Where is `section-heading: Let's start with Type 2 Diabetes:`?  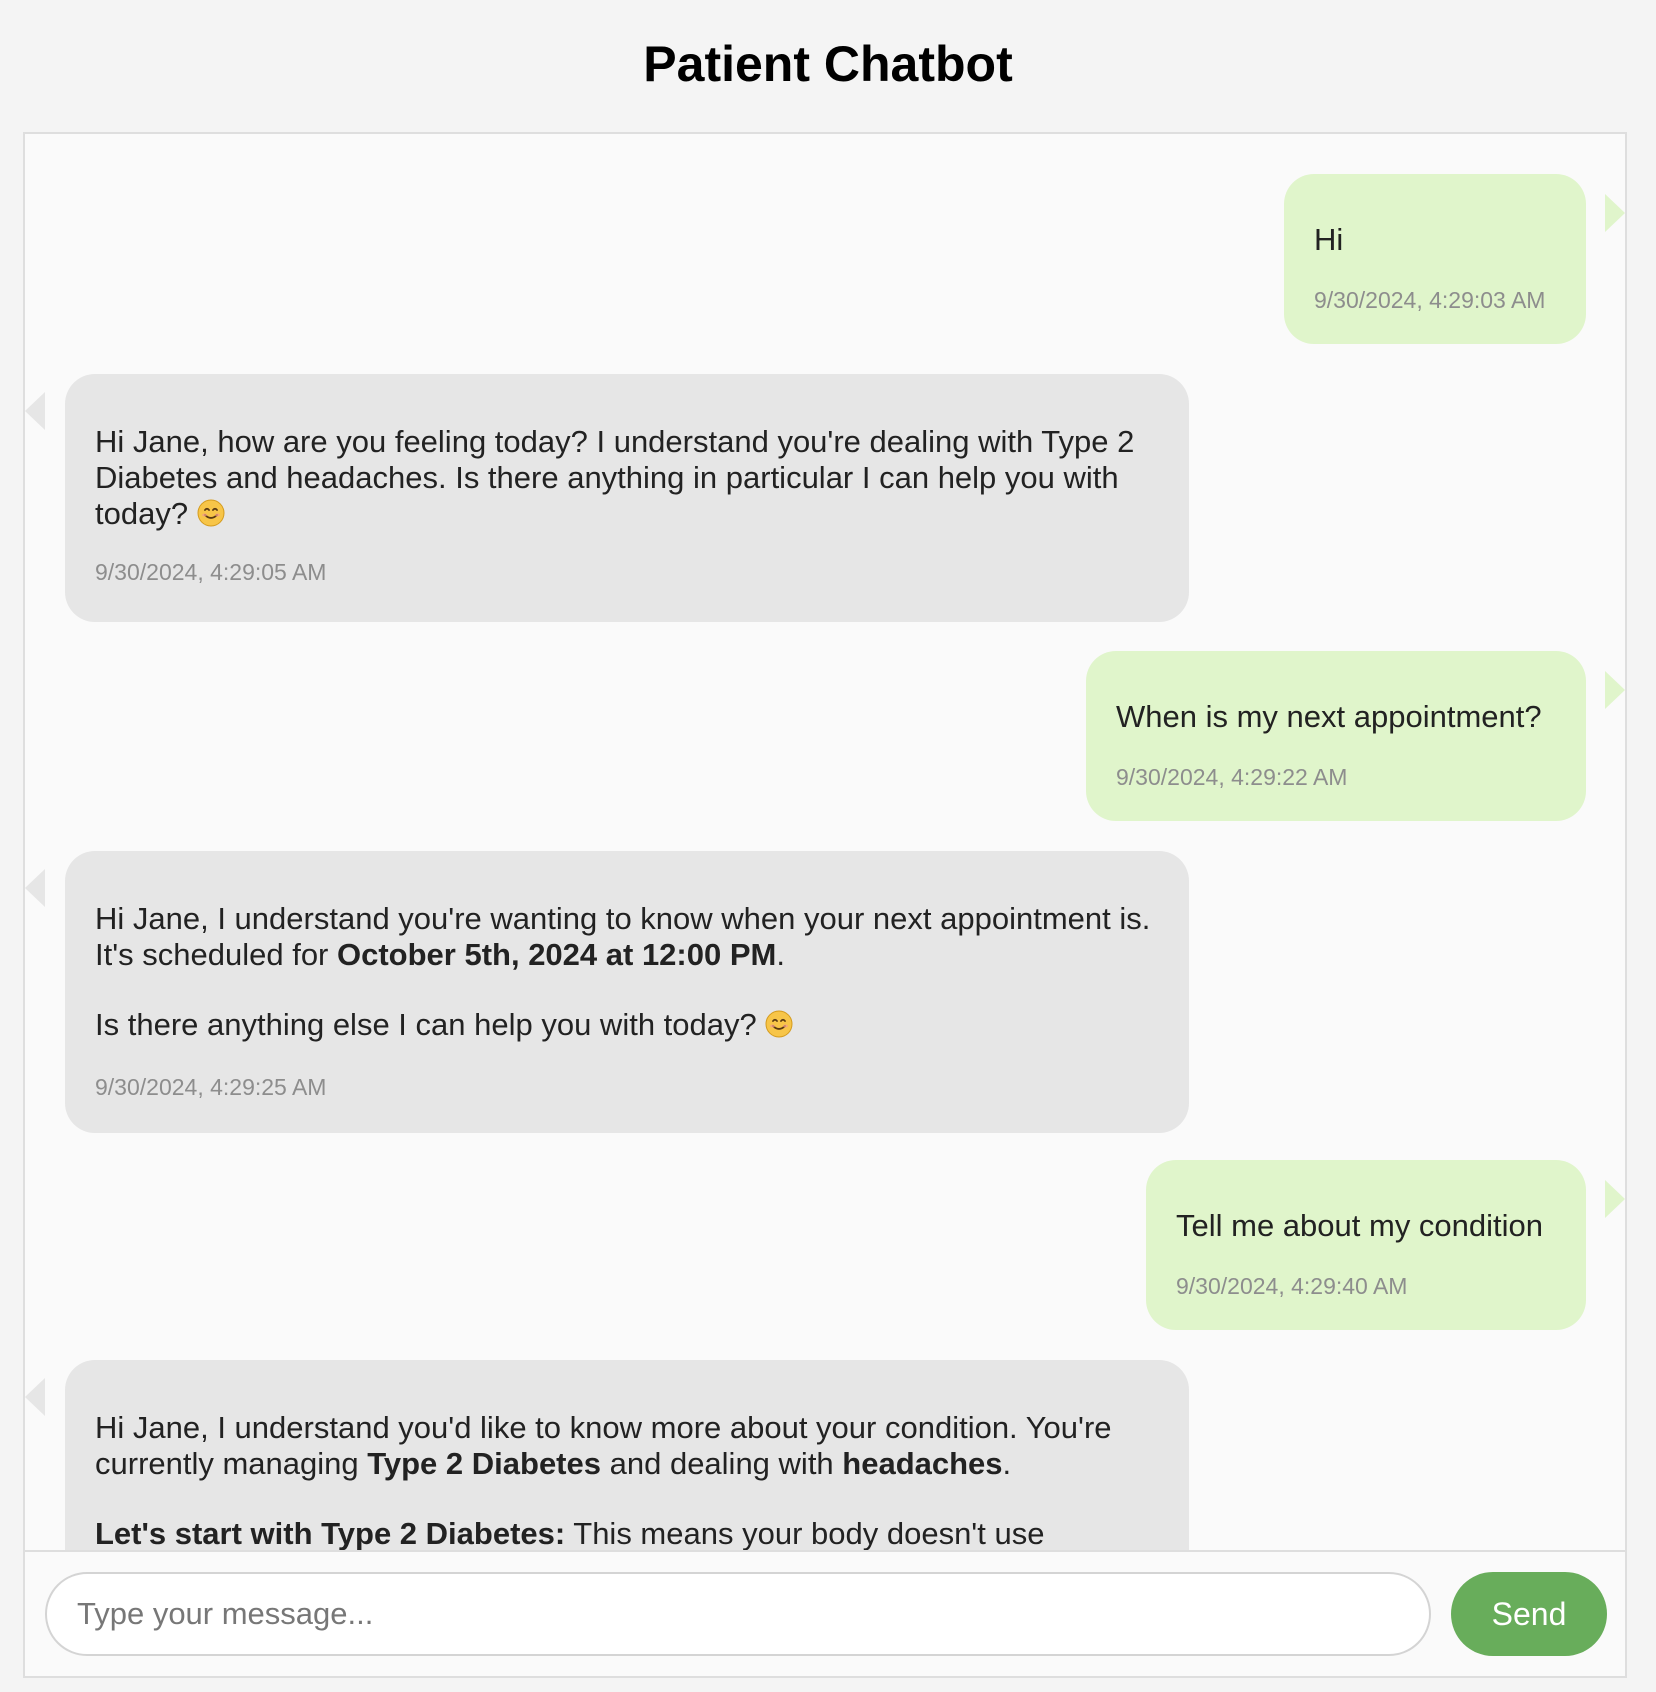 section-heading: Let's start with Type 2 Diabetes: is located at coordinates (330, 1533).